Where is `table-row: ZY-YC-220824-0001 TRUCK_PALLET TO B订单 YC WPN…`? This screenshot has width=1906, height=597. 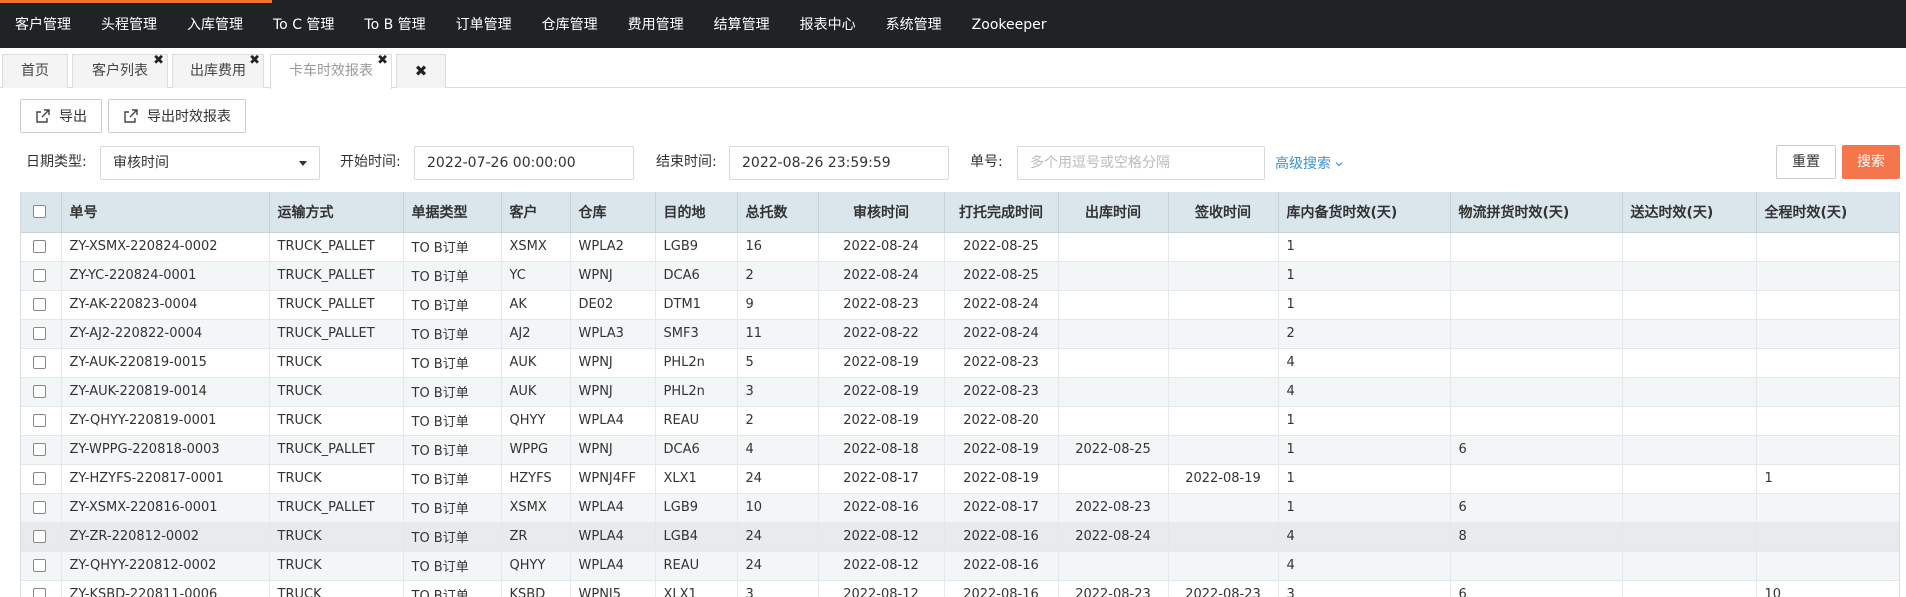
table-row: ZY-YC-220824-0001 TRUCK_PALLET TO B订单 YC WPN… is located at coordinates (960, 276).